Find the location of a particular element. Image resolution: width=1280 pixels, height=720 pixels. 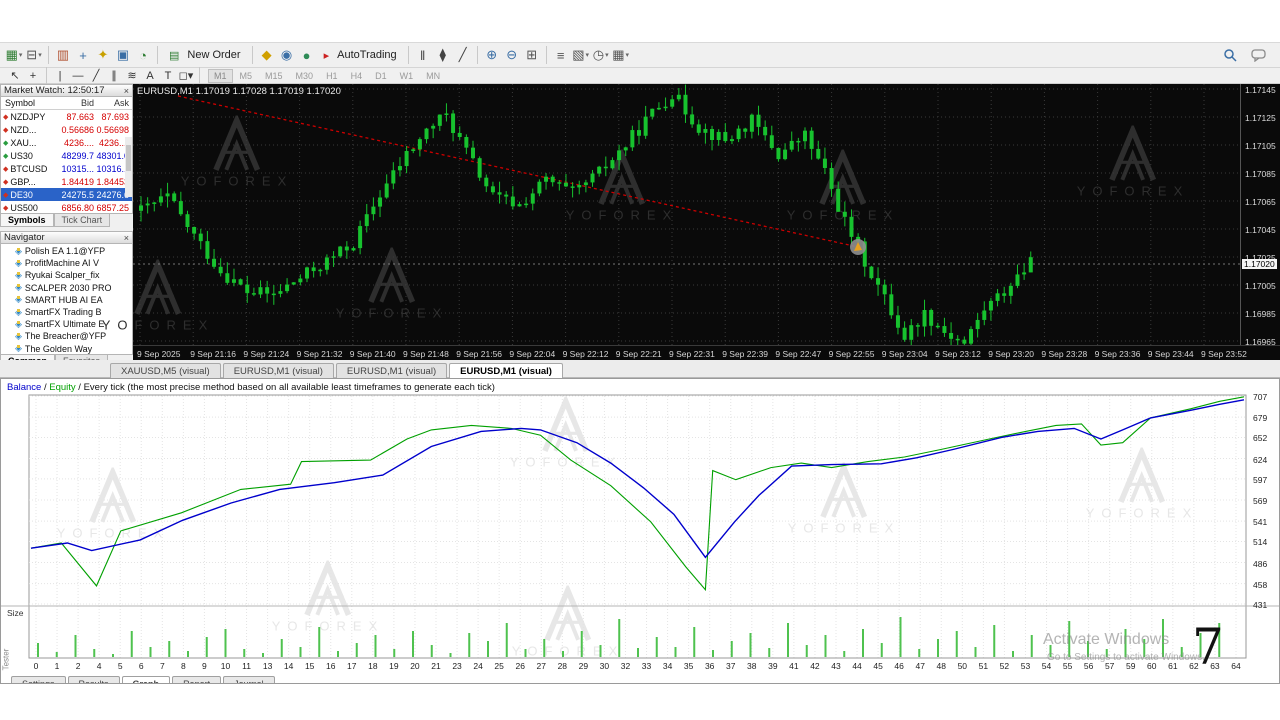

cursor-icon: ↖ is located at coordinates (15, 76).